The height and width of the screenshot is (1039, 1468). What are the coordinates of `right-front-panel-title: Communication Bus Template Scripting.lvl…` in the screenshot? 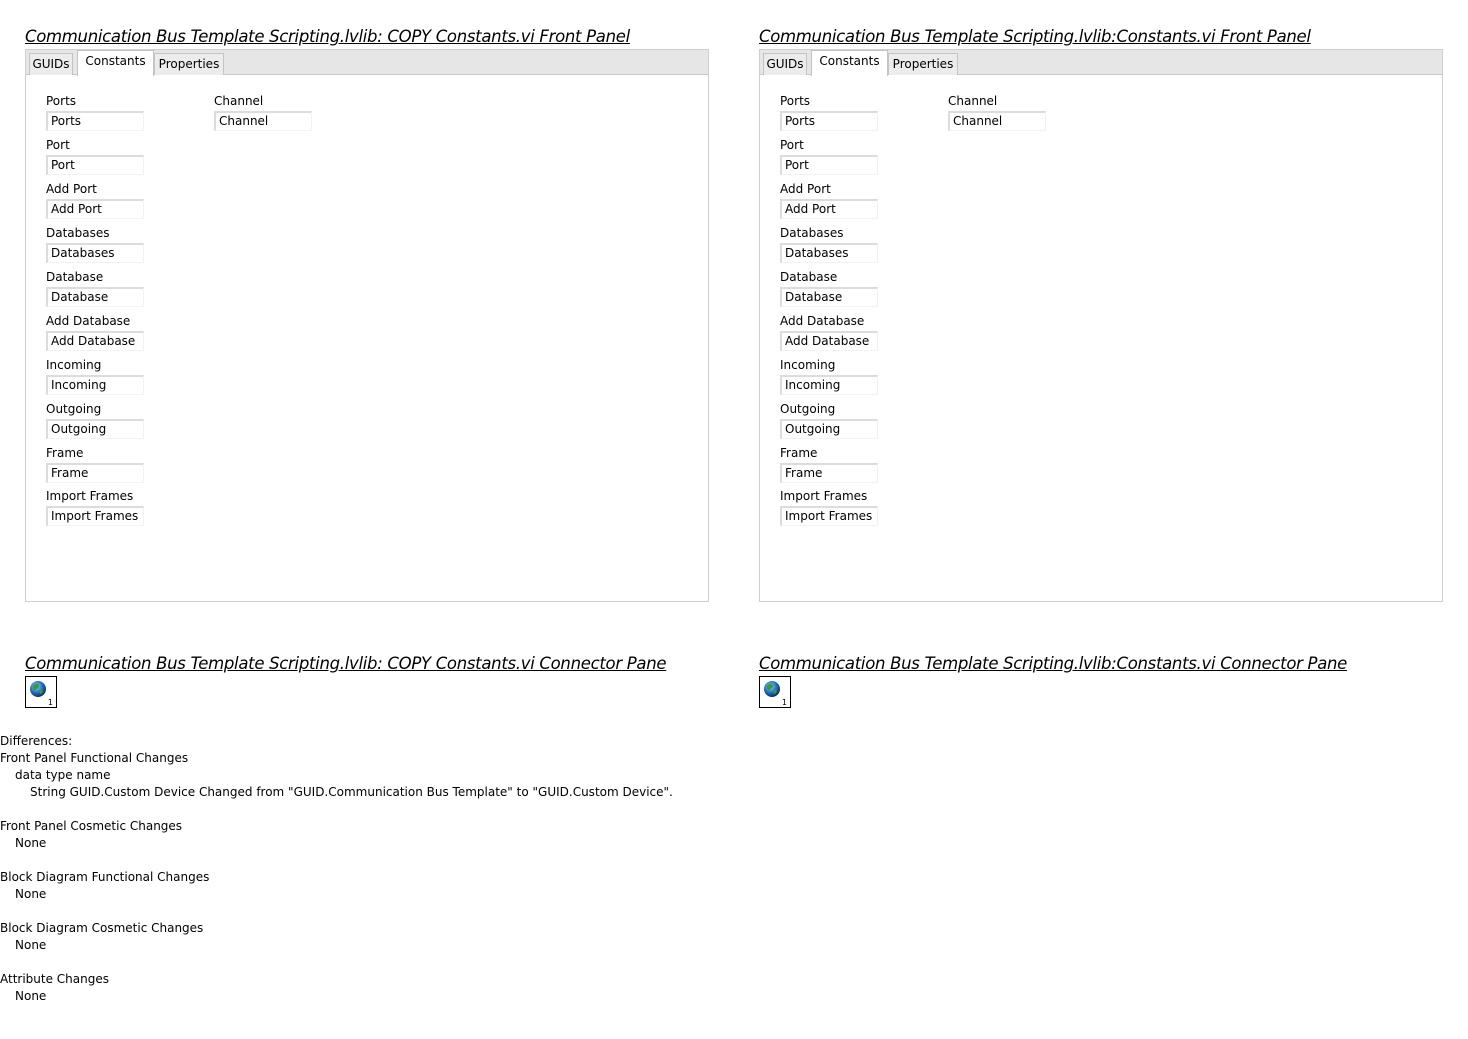 It's located at (1035, 36).